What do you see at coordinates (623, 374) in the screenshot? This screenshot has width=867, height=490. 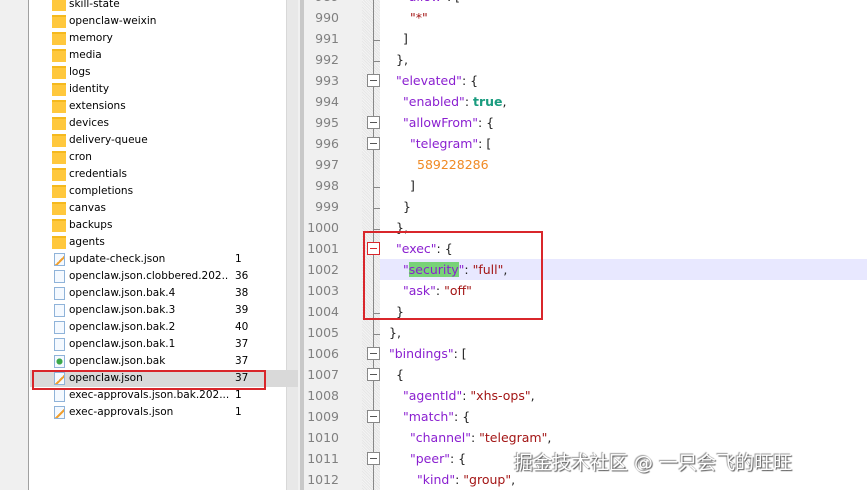 I see `code-line: {` at bounding box center [623, 374].